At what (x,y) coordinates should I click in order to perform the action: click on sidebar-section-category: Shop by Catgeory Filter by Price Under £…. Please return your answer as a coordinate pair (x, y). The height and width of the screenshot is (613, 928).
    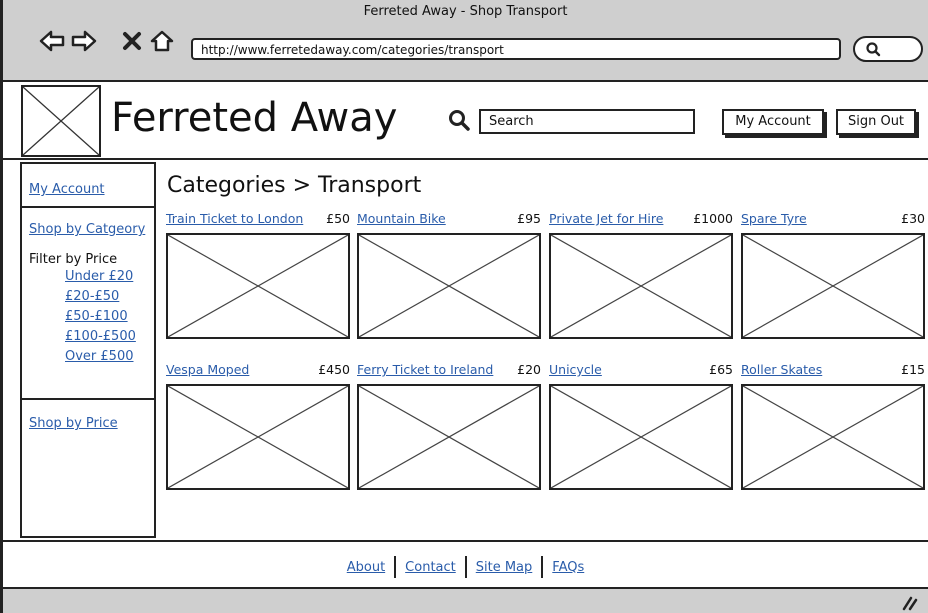
    Looking at the image, I should click on (88, 304).